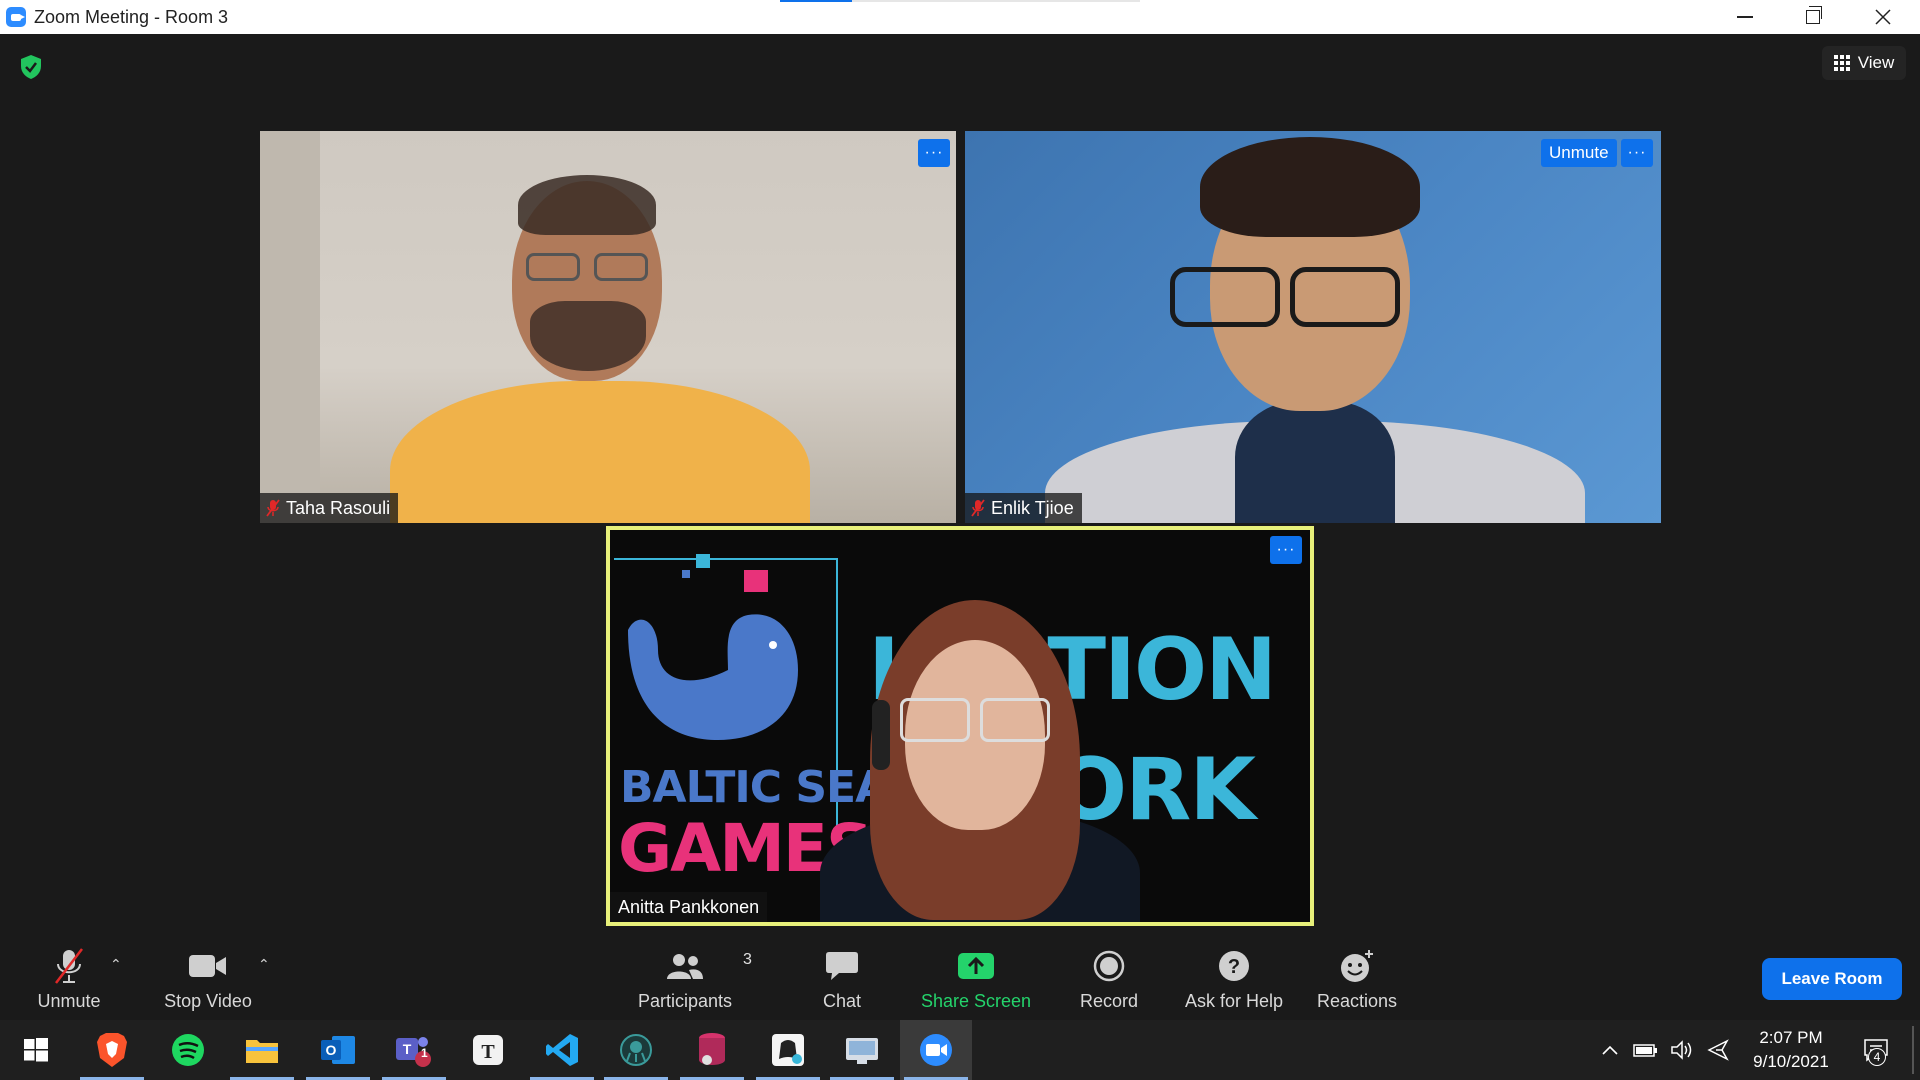  What do you see at coordinates (1032, 507) in the screenshot?
I see `participant-name: Enlik Tjioe` at bounding box center [1032, 507].